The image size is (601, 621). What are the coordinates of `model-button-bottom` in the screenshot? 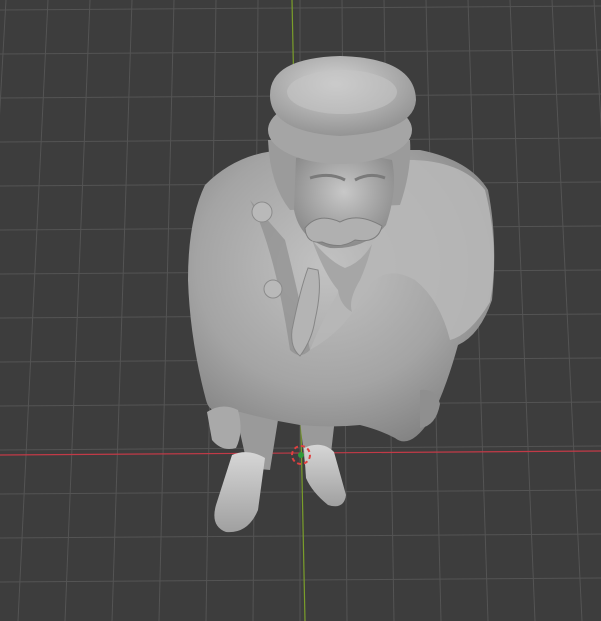 It's located at (273, 289).